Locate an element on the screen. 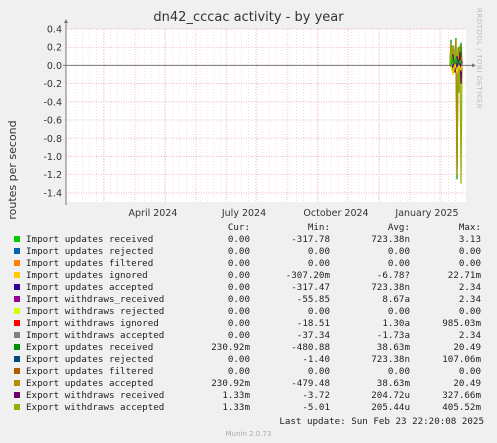 Image resolution: width=497 pixels, height=443 pixels. legend-max-value: 405.52m is located at coordinates (461, 407).